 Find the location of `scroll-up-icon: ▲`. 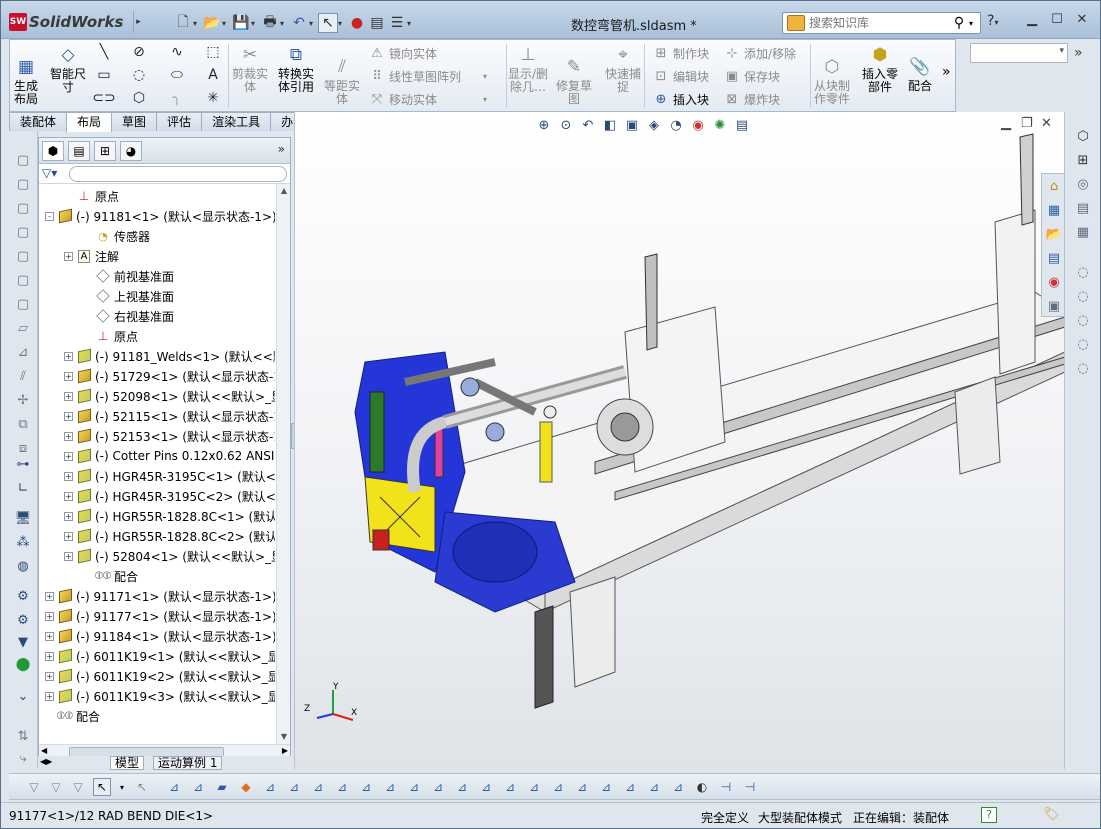

scroll-up-icon: ▲ is located at coordinates (284, 191).